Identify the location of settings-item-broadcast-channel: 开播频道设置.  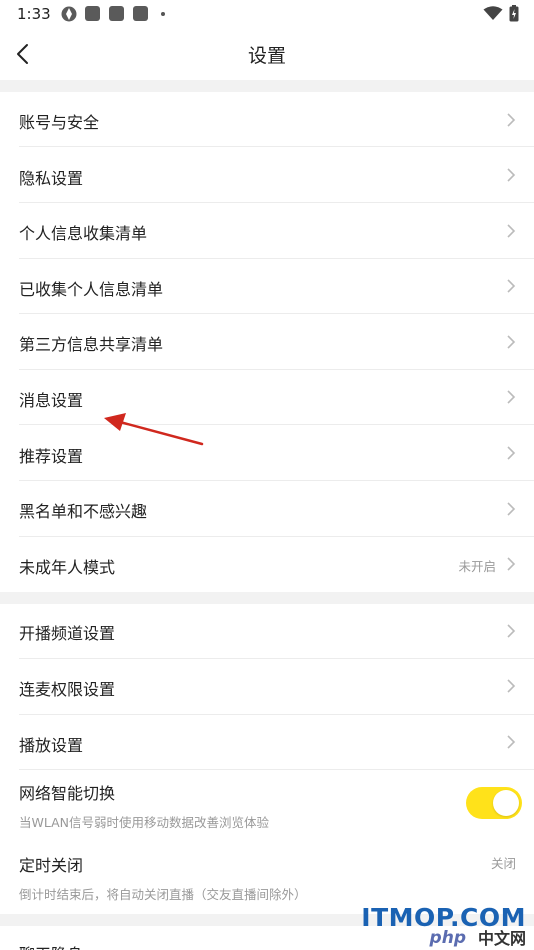
(267, 631).